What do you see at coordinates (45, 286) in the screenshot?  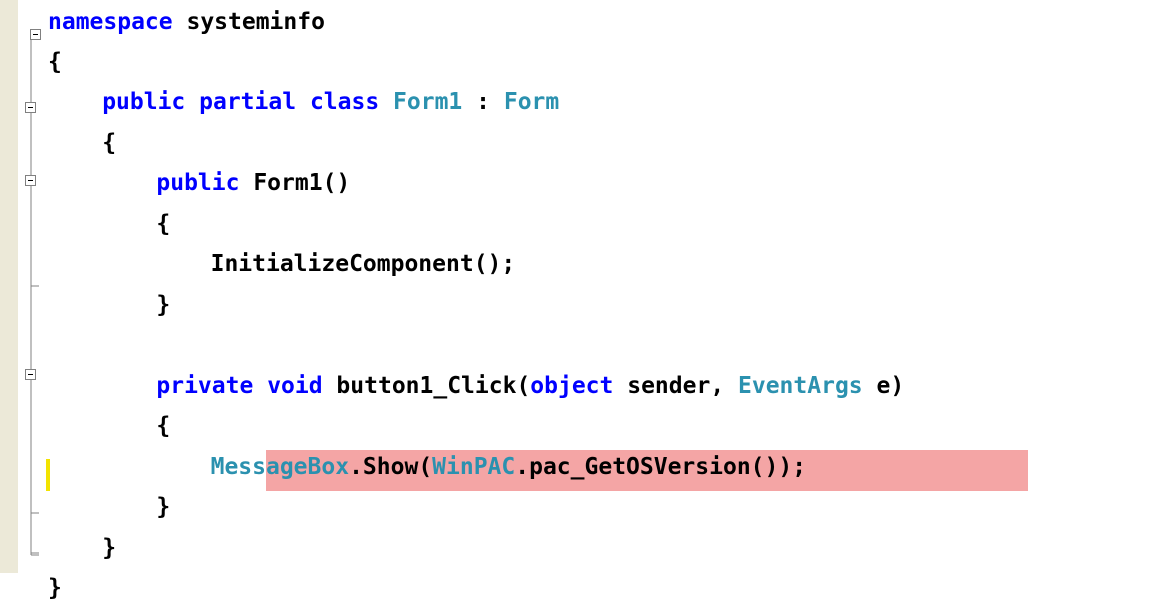 I see `outlining-margin` at bounding box center [45, 286].